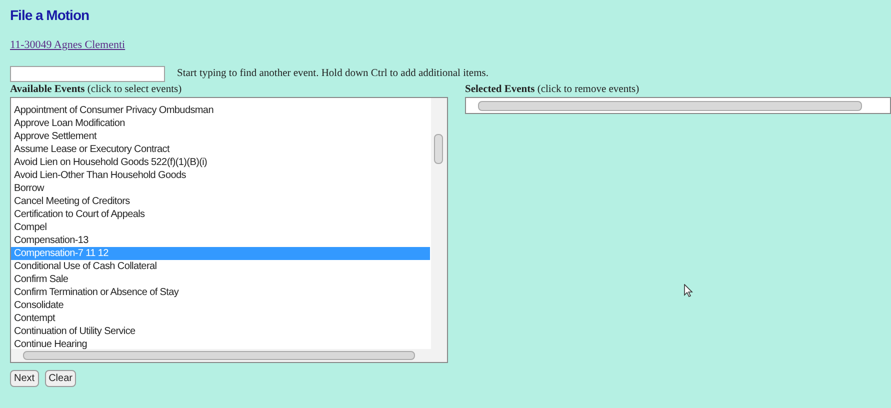  I want to click on event-search-field, so click(87, 74).